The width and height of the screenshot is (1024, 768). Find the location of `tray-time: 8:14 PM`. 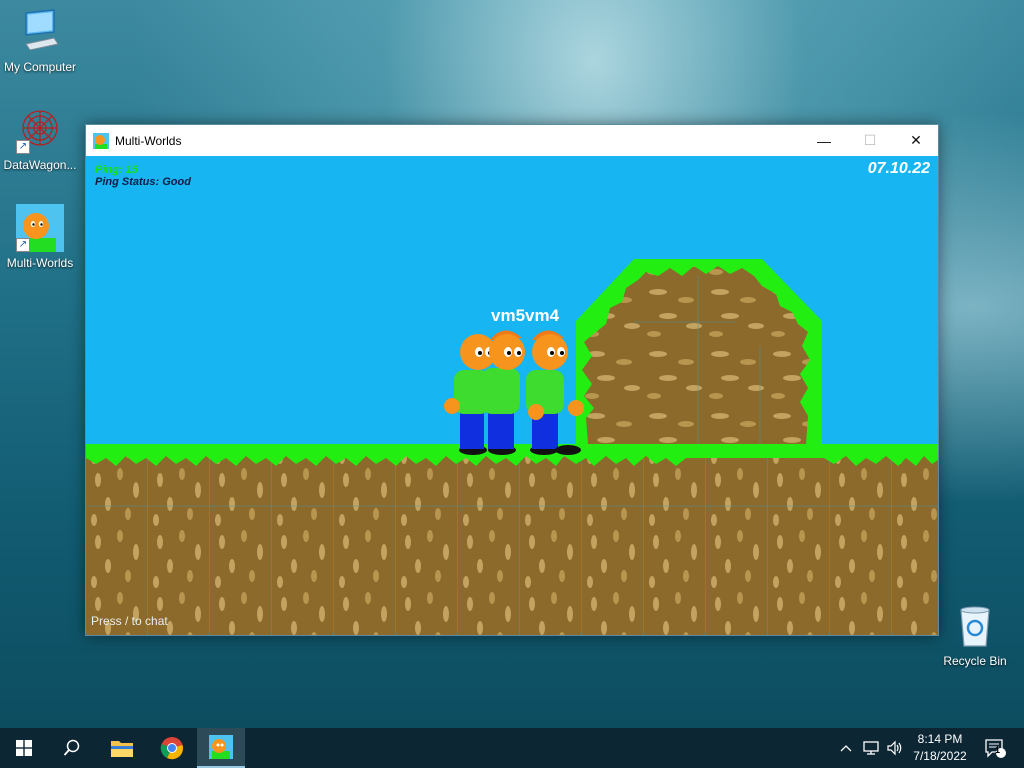

tray-time: 8:14 PM is located at coordinates (940, 739).